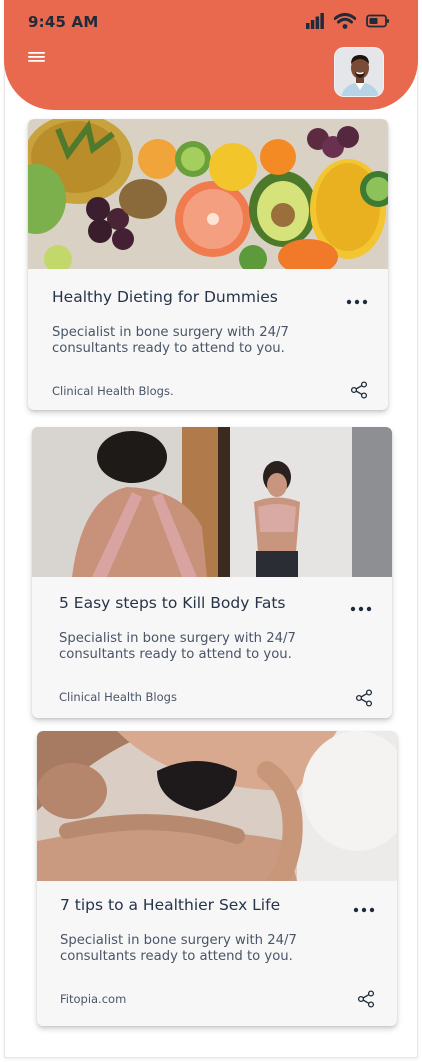  Describe the element at coordinates (165, 297) in the screenshot. I see `card-title: Healthy Dieting for Dummies` at that location.